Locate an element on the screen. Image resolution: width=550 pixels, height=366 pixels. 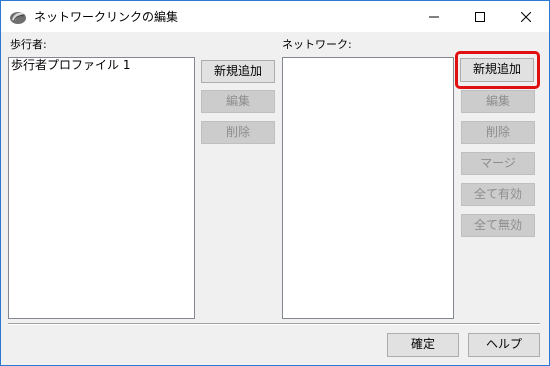
minimize-button is located at coordinates (434, 16).